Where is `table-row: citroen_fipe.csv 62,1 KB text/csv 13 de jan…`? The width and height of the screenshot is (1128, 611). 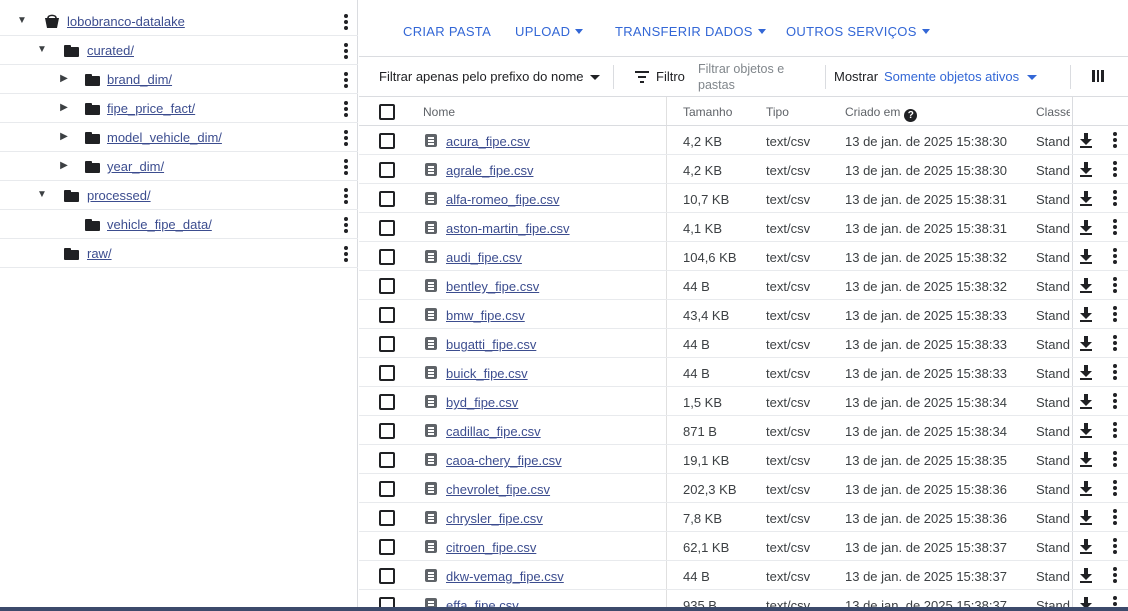 table-row: citroen_fipe.csv 62,1 KB text/csv 13 de jan… is located at coordinates (743, 546).